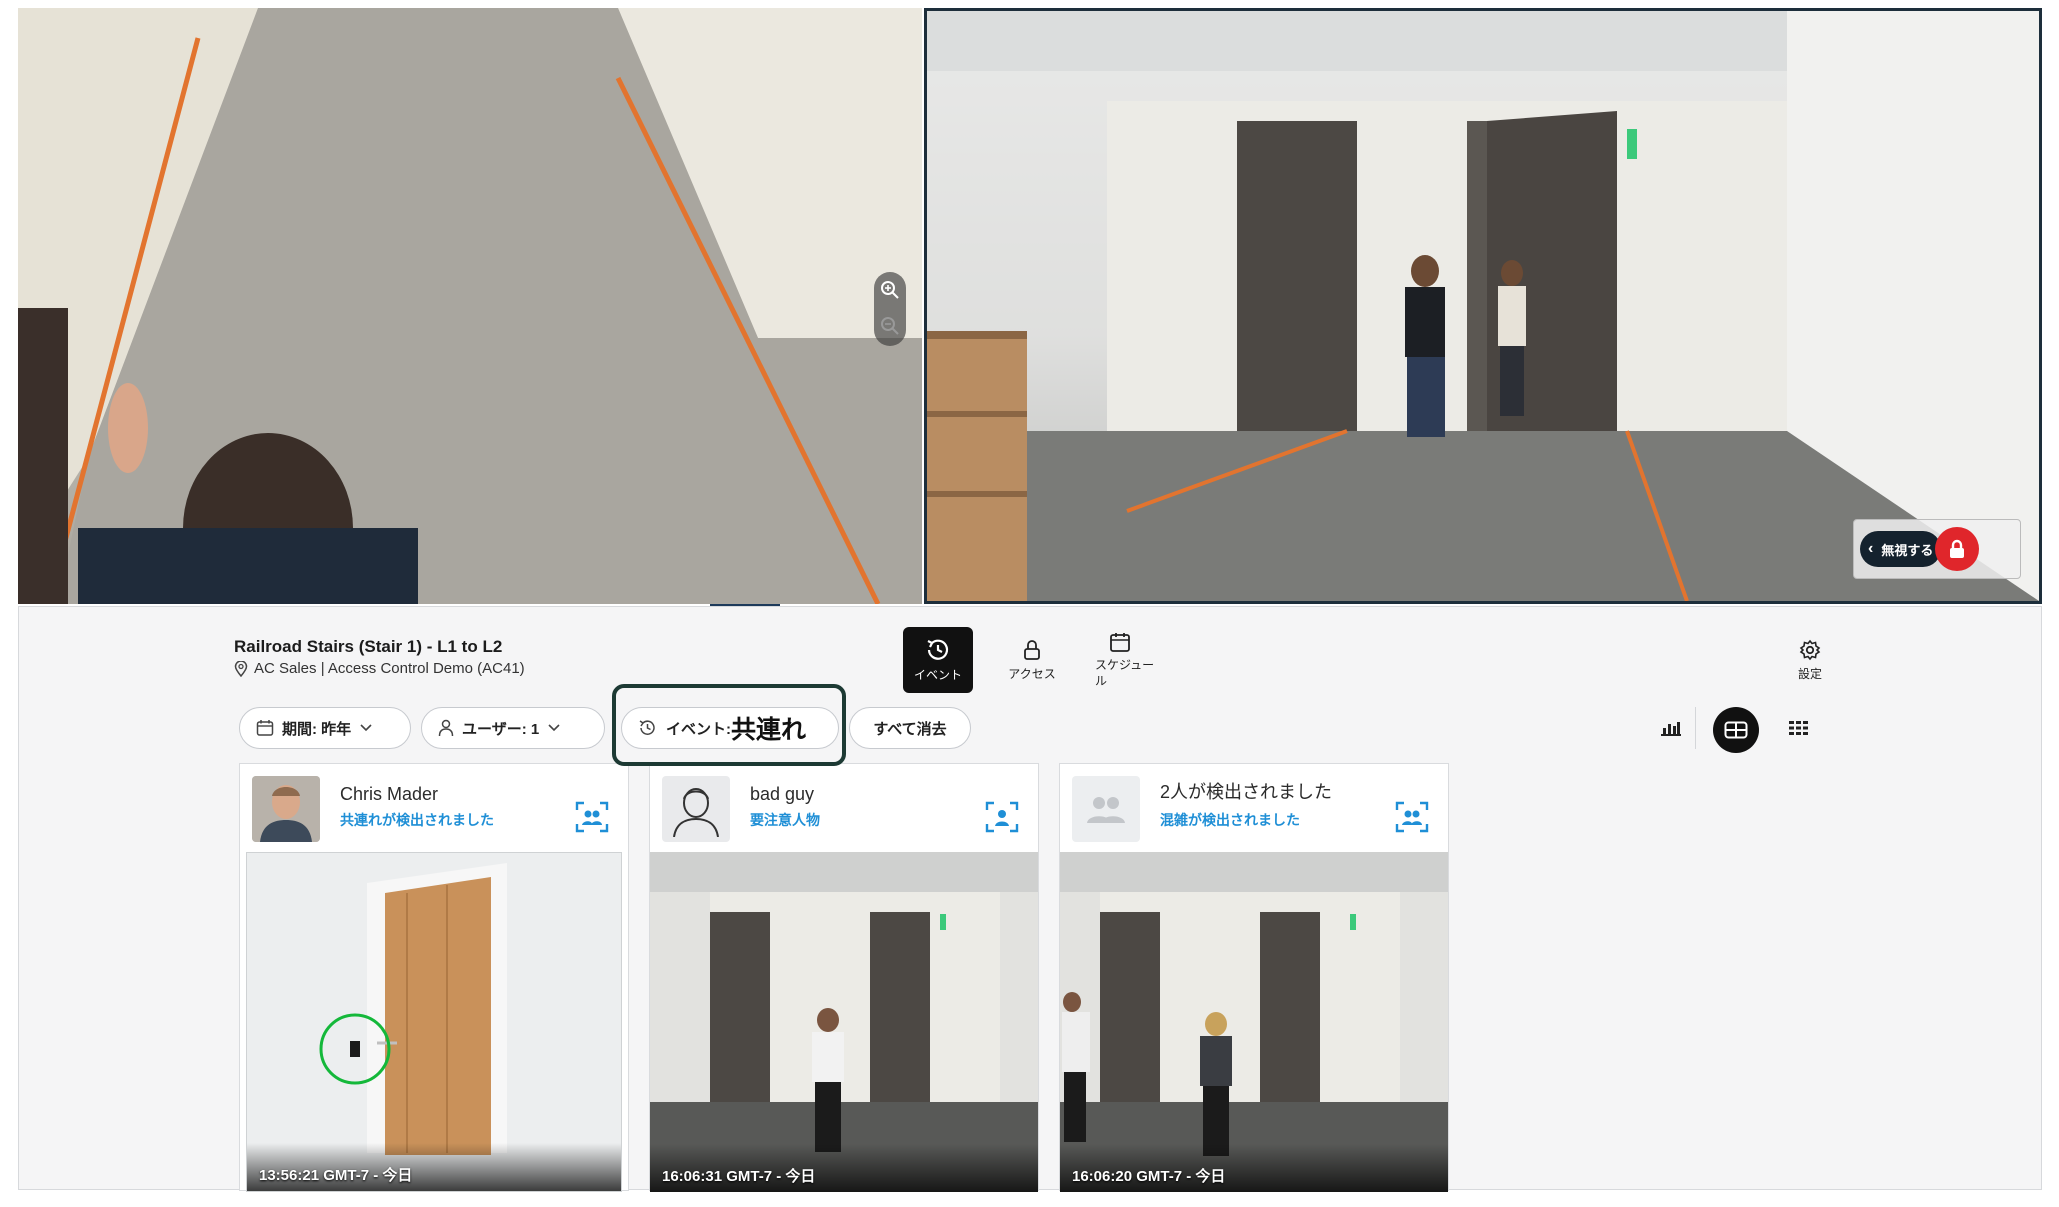 The width and height of the screenshot is (2059, 1207). I want to click on user-icon, so click(446, 728).